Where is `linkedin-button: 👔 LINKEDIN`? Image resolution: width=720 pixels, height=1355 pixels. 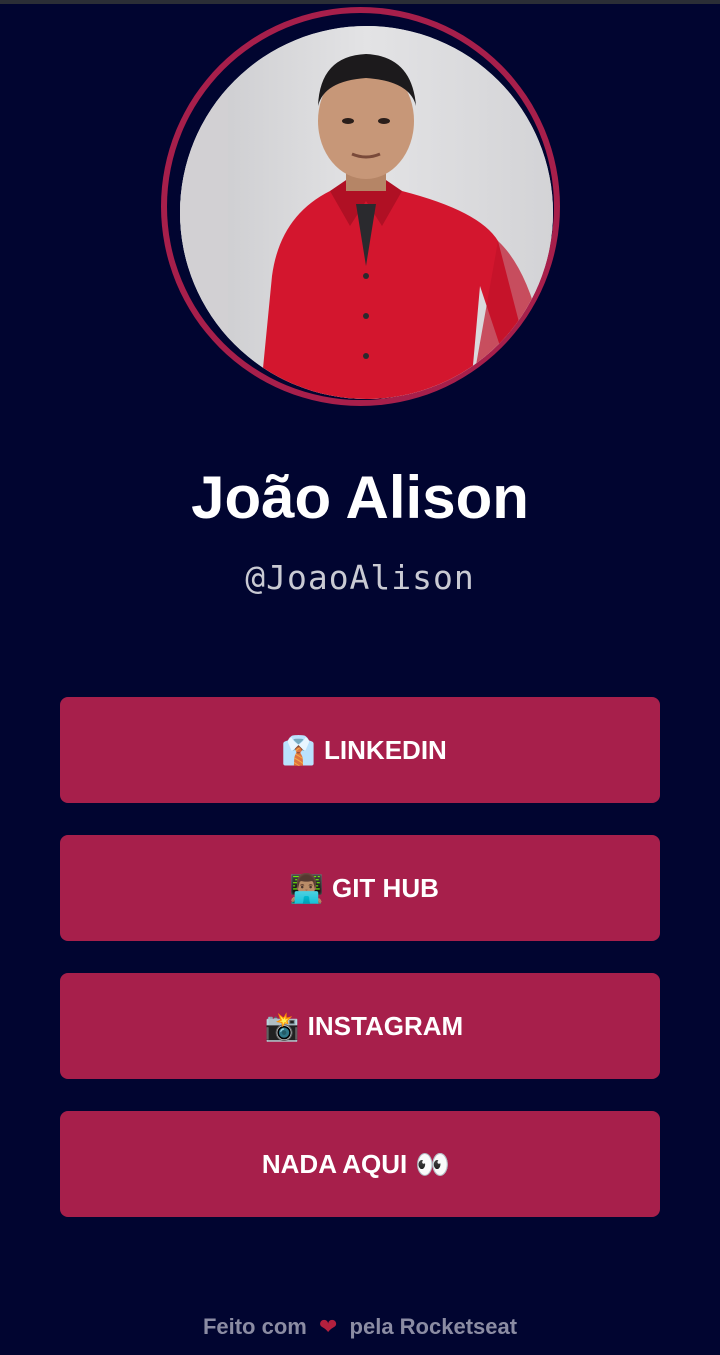
linkedin-button: 👔 LINKEDIN is located at coordinates (360, 750).